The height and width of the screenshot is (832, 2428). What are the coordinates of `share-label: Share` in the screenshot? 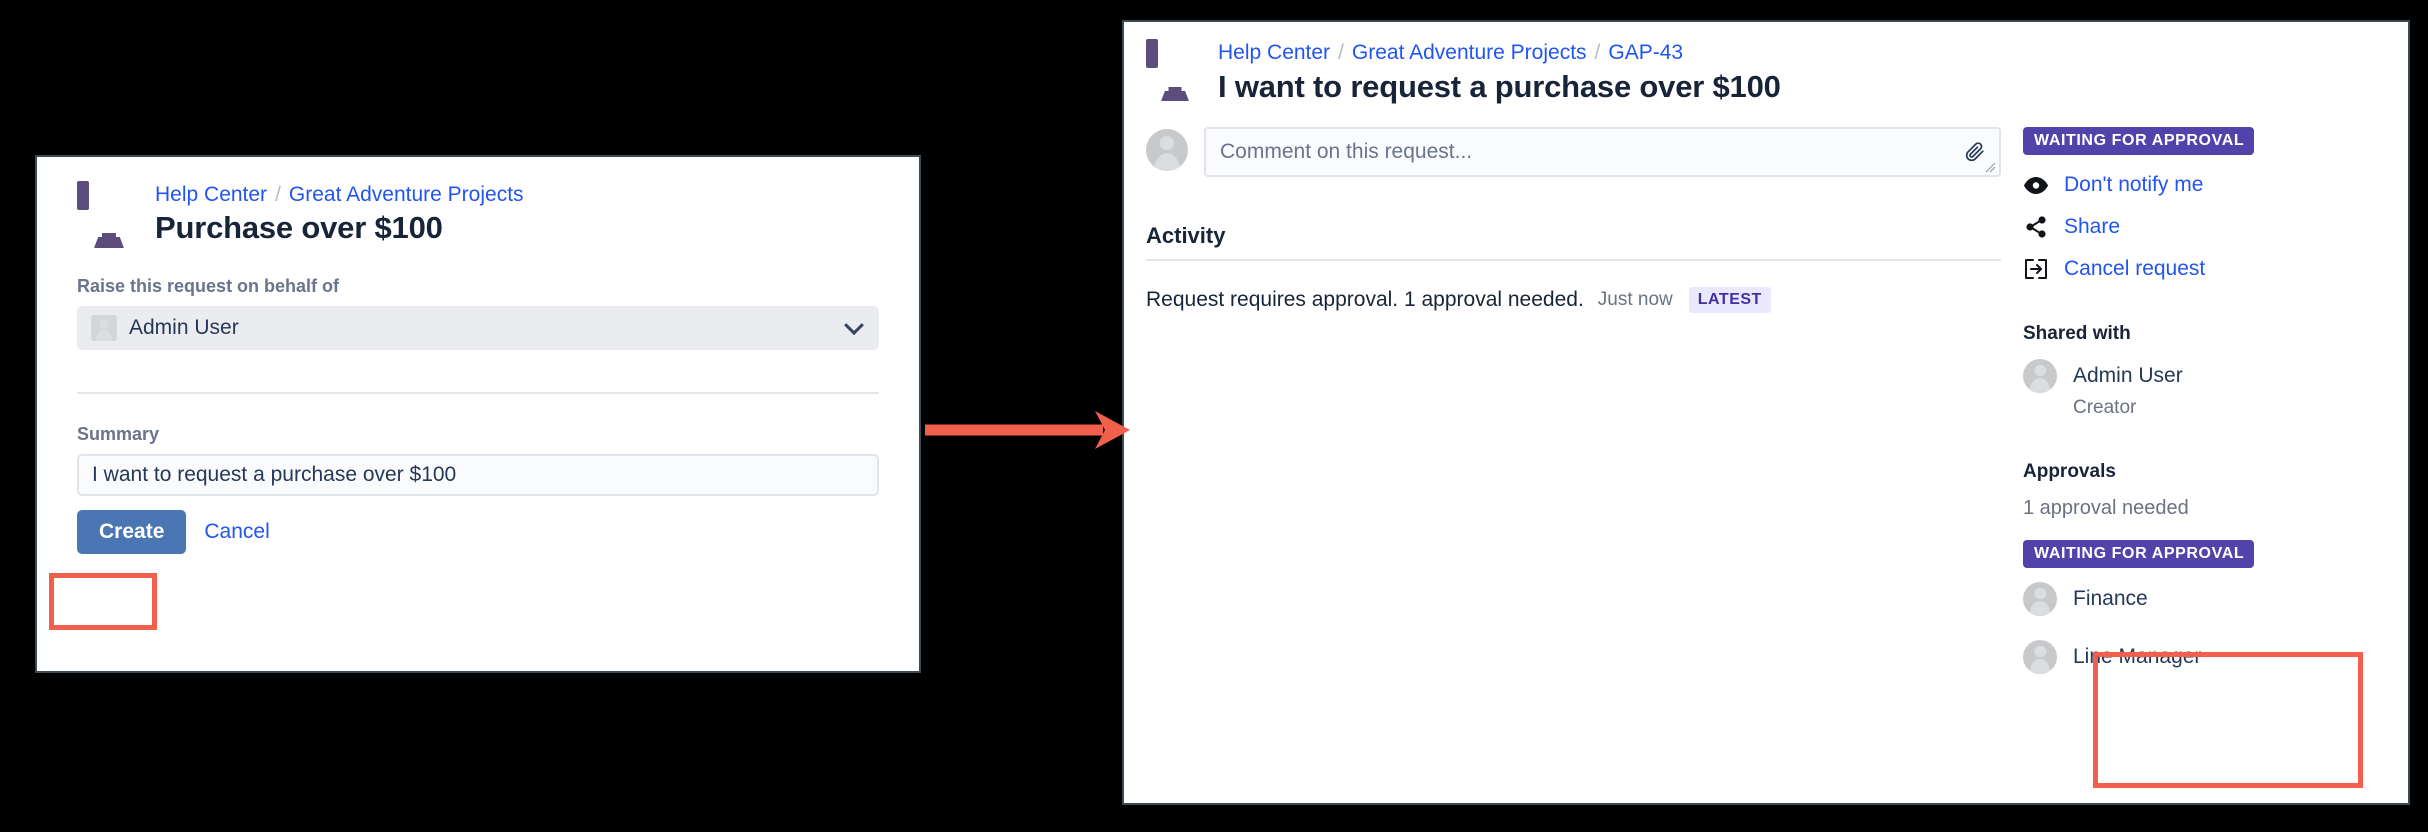 It's located at (2092, 227).